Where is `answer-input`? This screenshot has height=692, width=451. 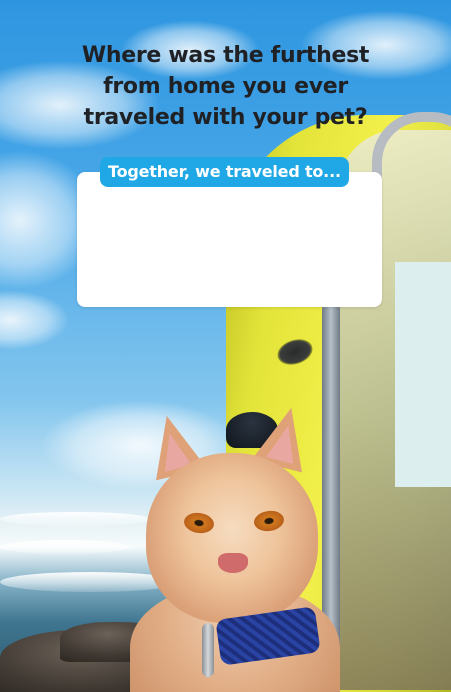
answer-input is located at coordinates (229, 246).